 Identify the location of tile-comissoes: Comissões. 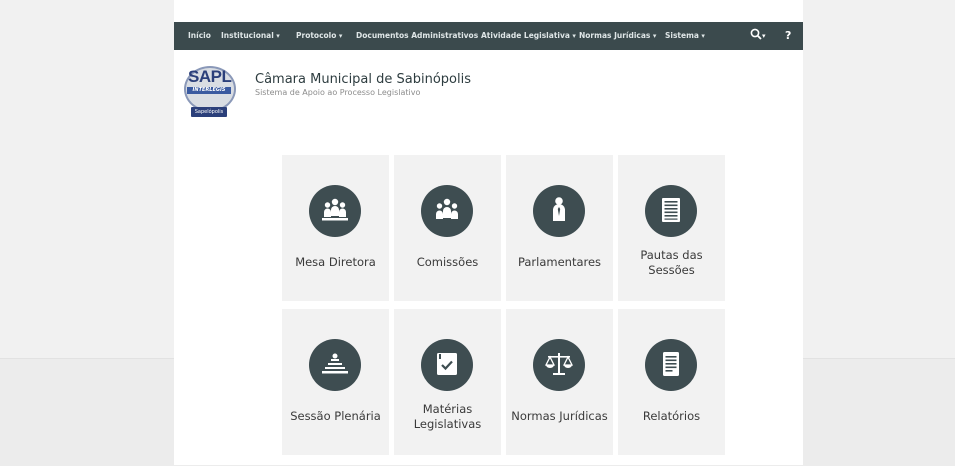
(447, 228).